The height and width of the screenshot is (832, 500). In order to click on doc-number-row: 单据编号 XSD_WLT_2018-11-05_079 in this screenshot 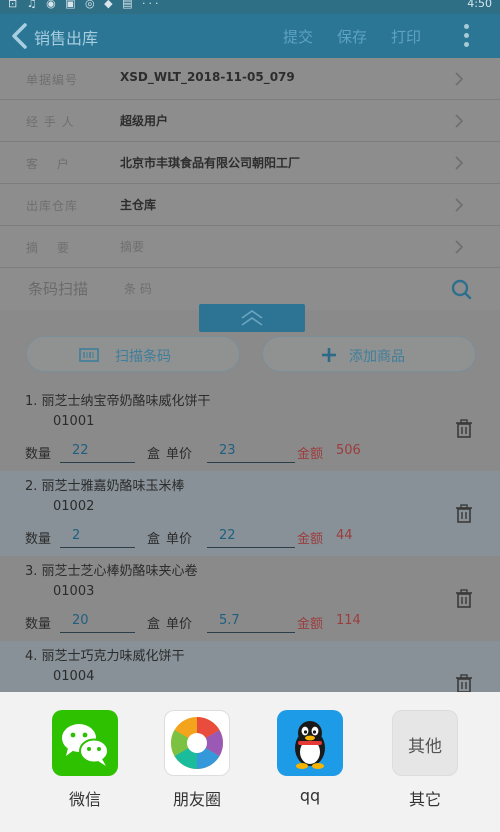, I will do `click(250, 79)`.